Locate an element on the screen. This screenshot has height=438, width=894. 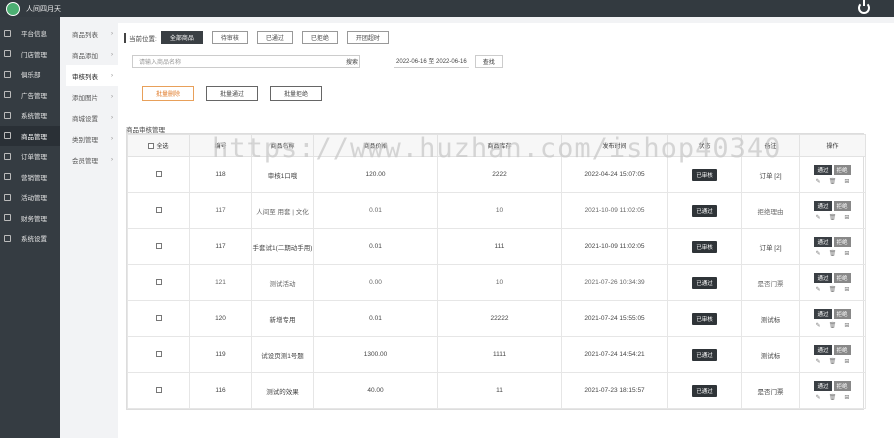
sidebar-item-finance: 财务管理 is located at coordinates (30, 218).